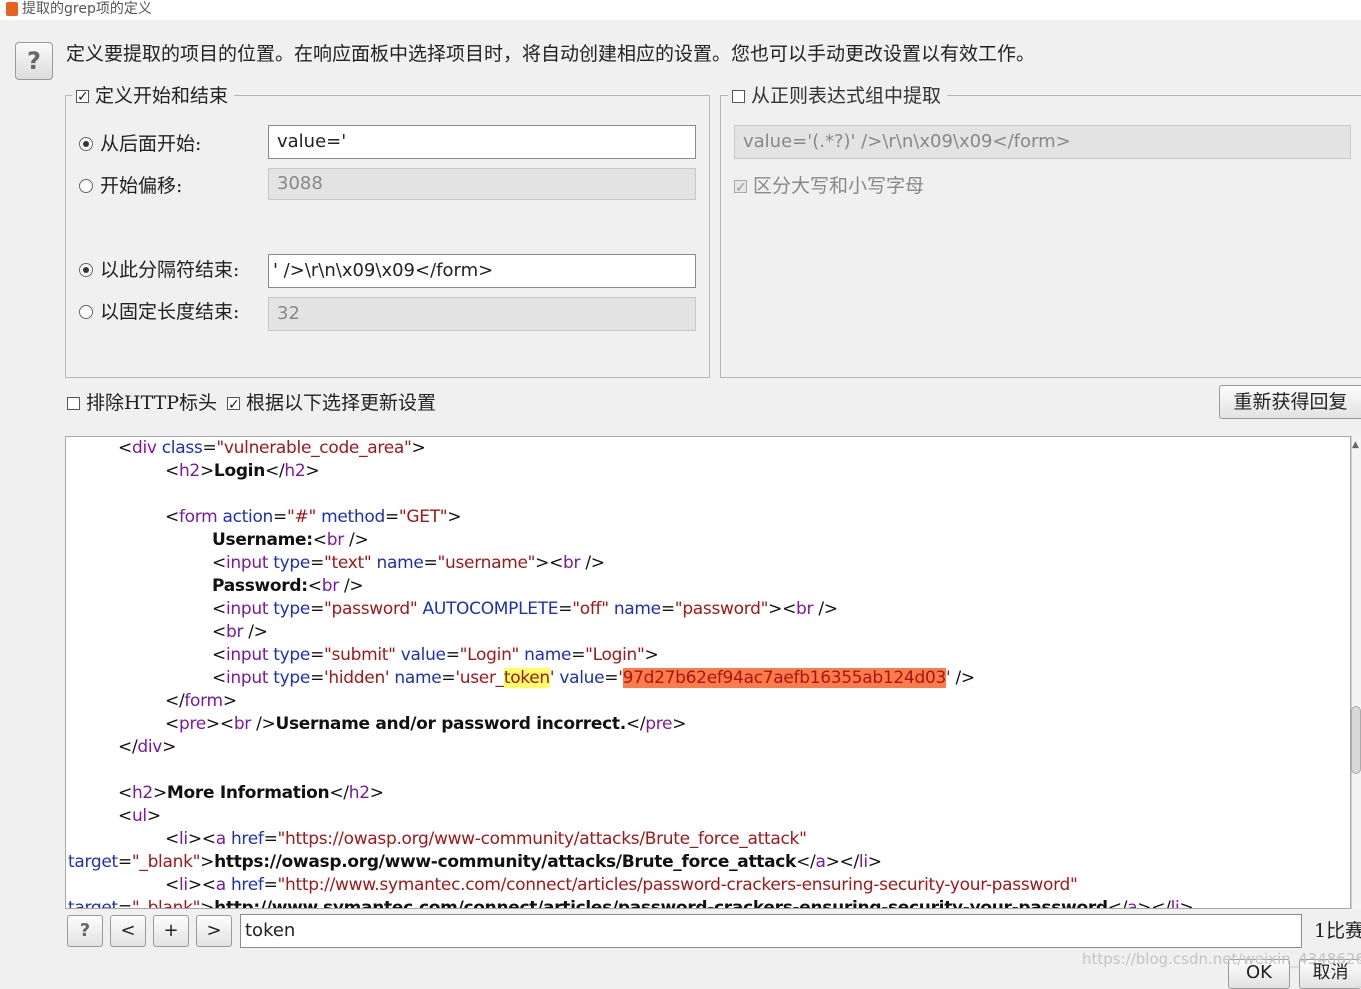 The width and height of the screenshot is (1361, 989). Describe the element at coordinates (86, 186) in the screenshot. I see `start-offset-radio` at that location.